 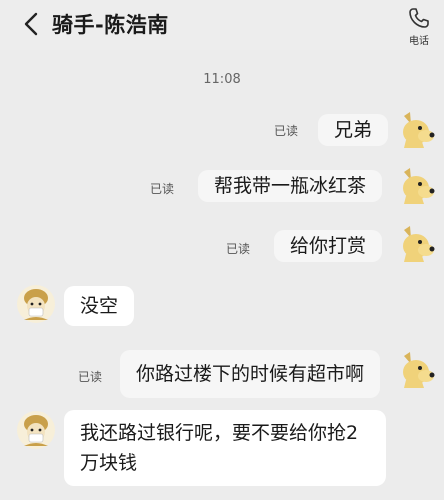 I want to click on message-bubble: 你路过楼下的时候有超市啊, so click(x=250, y=374).